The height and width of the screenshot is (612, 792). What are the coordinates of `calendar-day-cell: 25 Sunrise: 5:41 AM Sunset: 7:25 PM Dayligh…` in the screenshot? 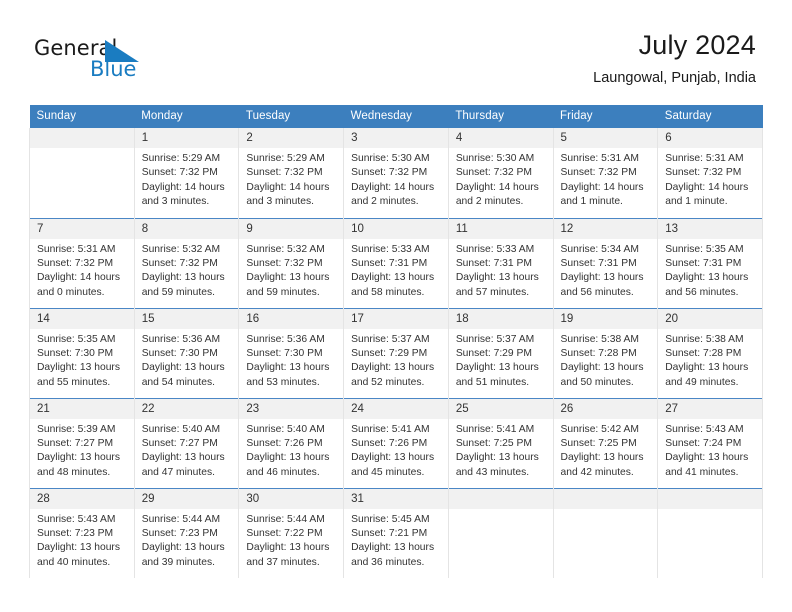 It's located at (500, 442).